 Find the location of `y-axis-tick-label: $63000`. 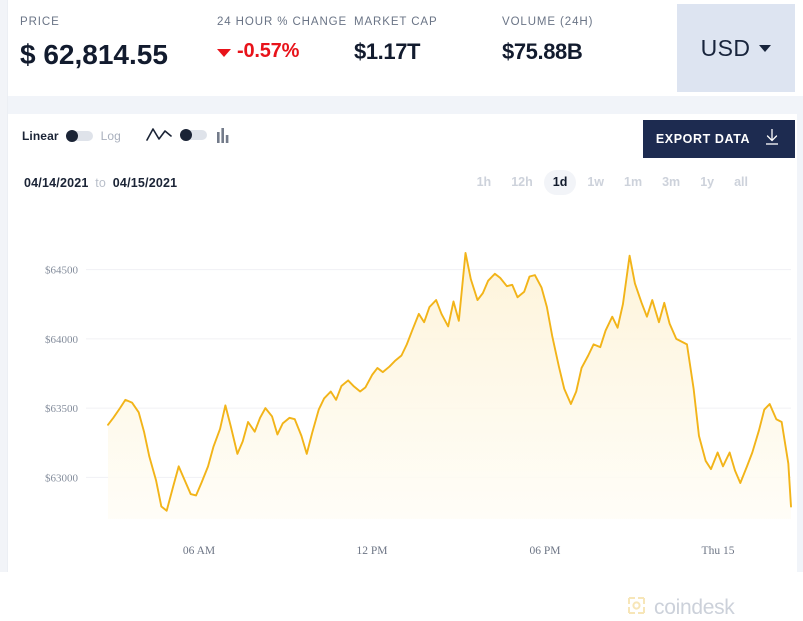

y-axis-tick-label: $63000 is located at coordinates (62, 478).